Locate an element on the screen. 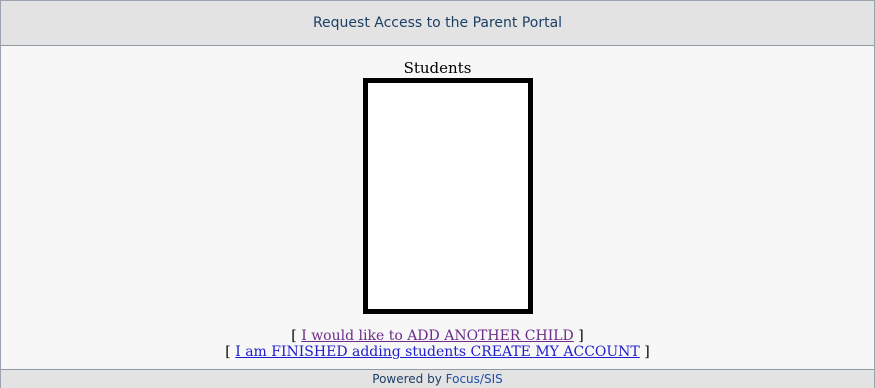  page-title: Request Access to the Parent Portal is located at coordinates (437, 23).